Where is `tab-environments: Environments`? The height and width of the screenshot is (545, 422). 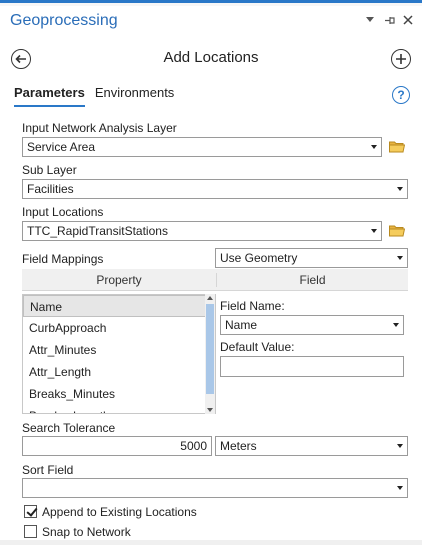 tab-environments: Environments is located at coordinates (134, 96).